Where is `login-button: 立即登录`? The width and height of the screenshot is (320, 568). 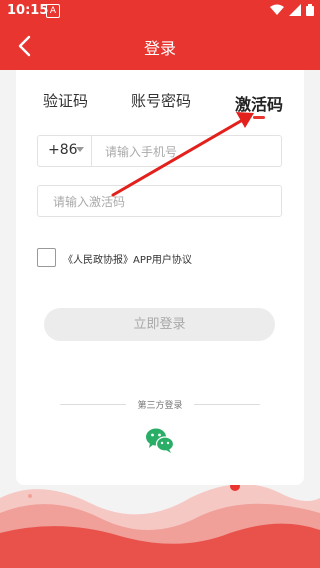
login-button: 立即登录 is located at coordinates (159, 324).